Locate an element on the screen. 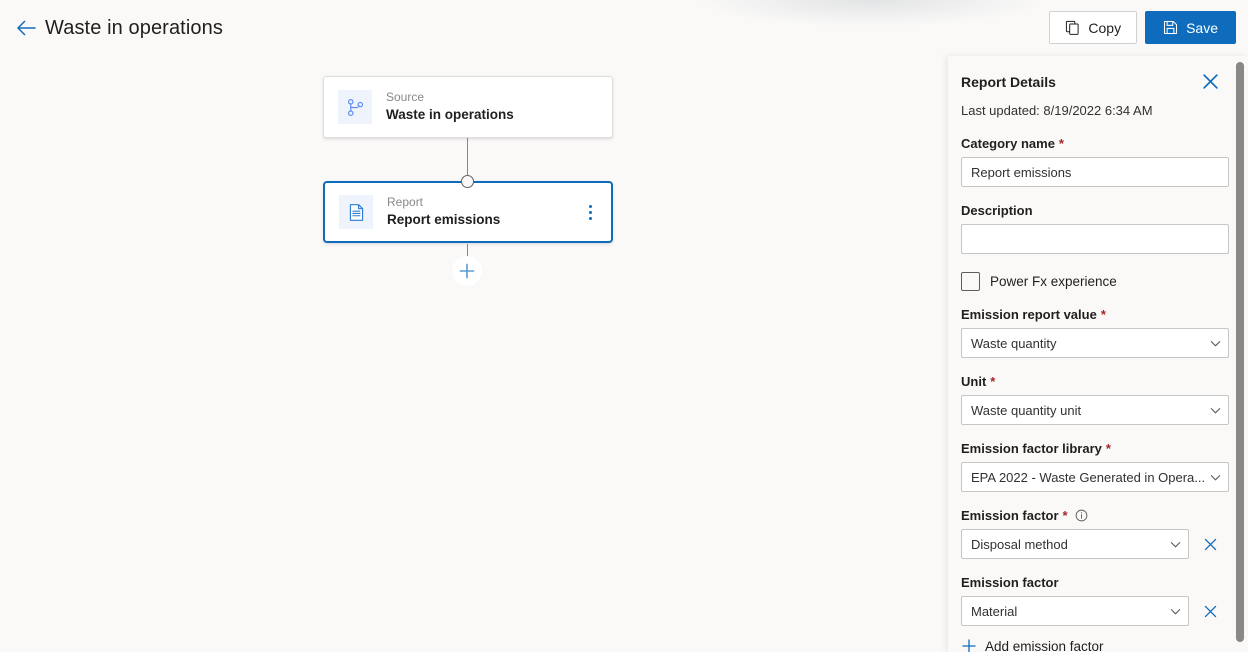  save-disk-icon is located at coordinates (1171, 27).